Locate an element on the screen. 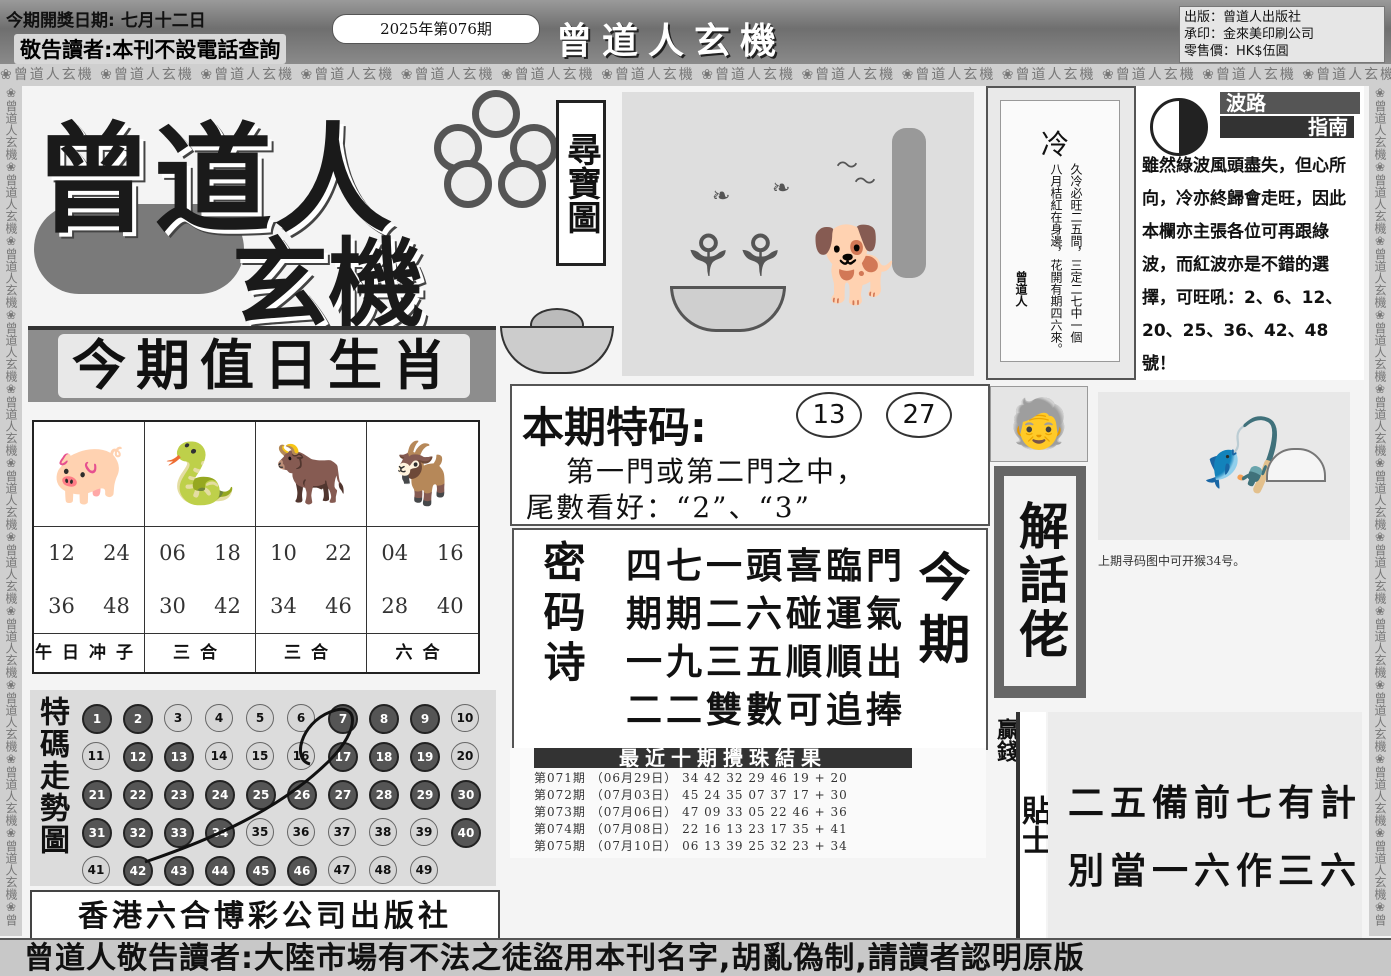  publisher-line: 出版：曾道人出版社 is located at coordinates (1243, 17).